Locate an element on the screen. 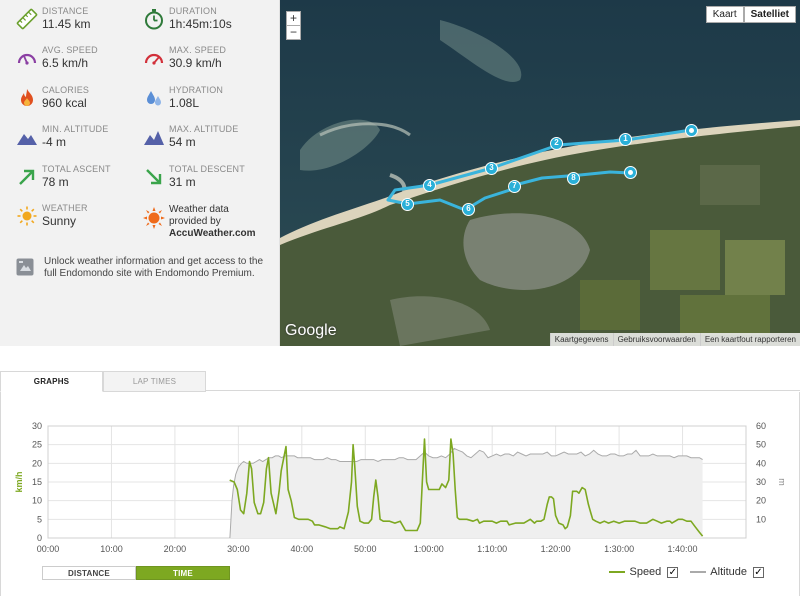 The height and width of the screenshot is (596, 800). y-tick-label-right: 40 is located at coordinates (761, 463).